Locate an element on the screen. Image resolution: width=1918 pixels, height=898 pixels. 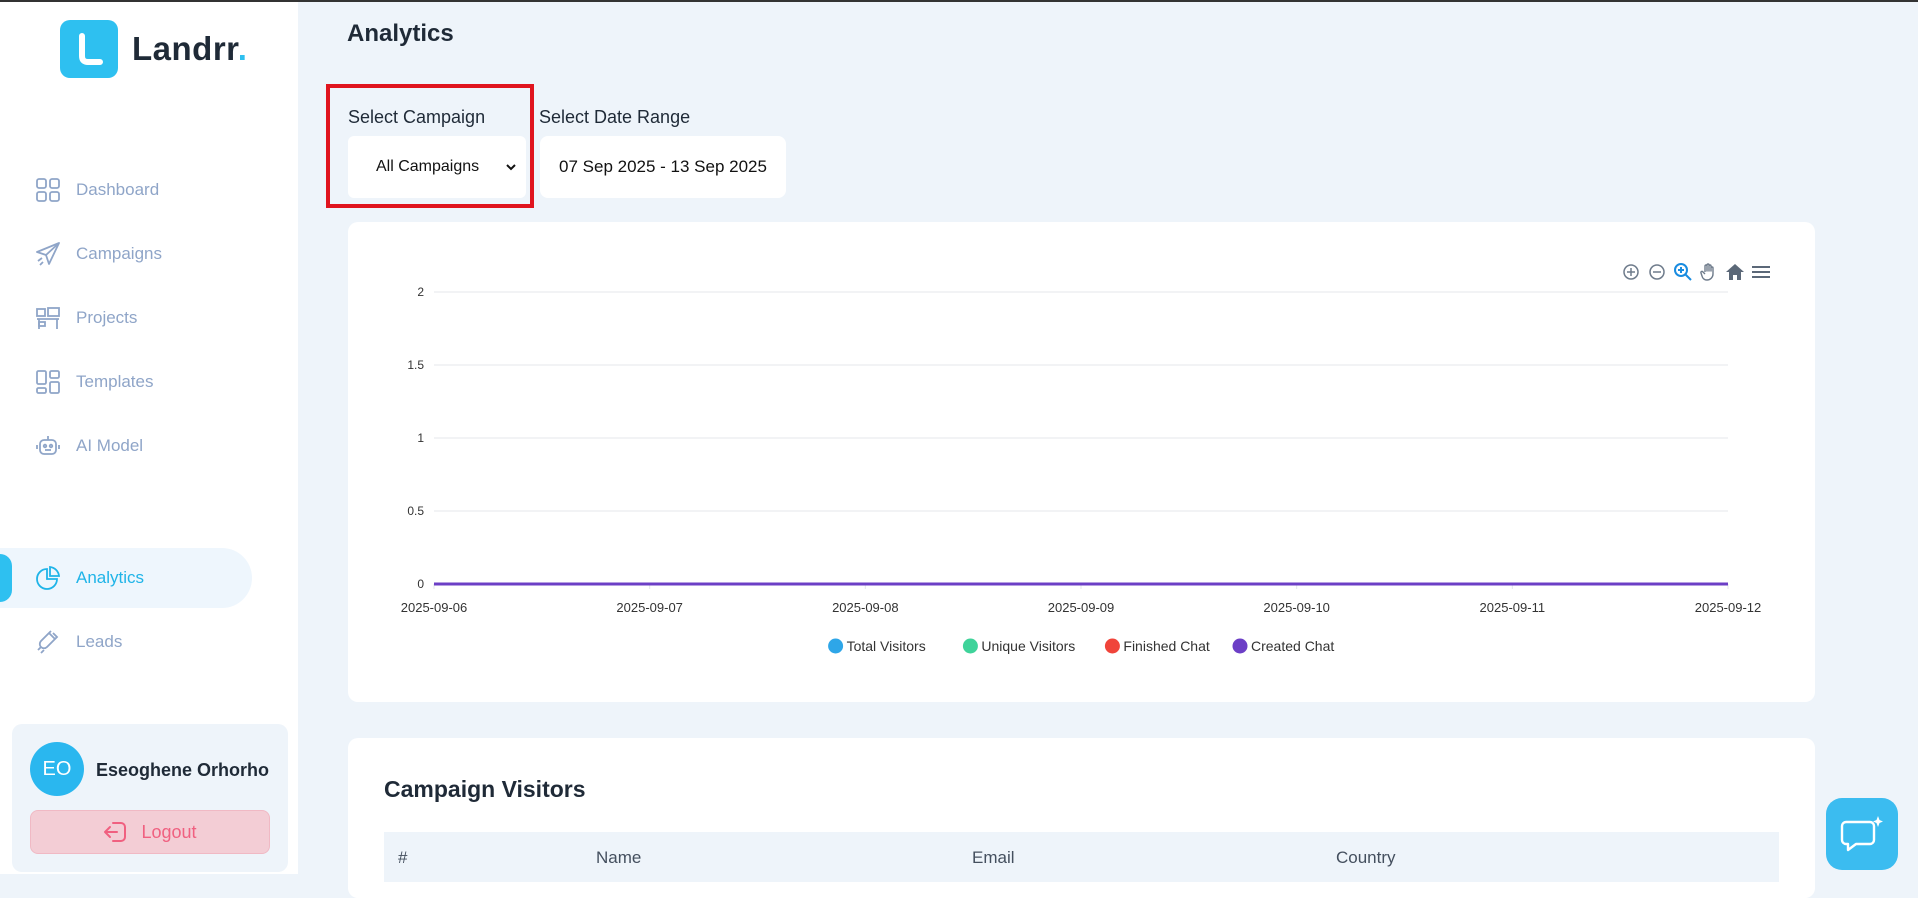
magnet-icon is located at coordinates (48, 642).